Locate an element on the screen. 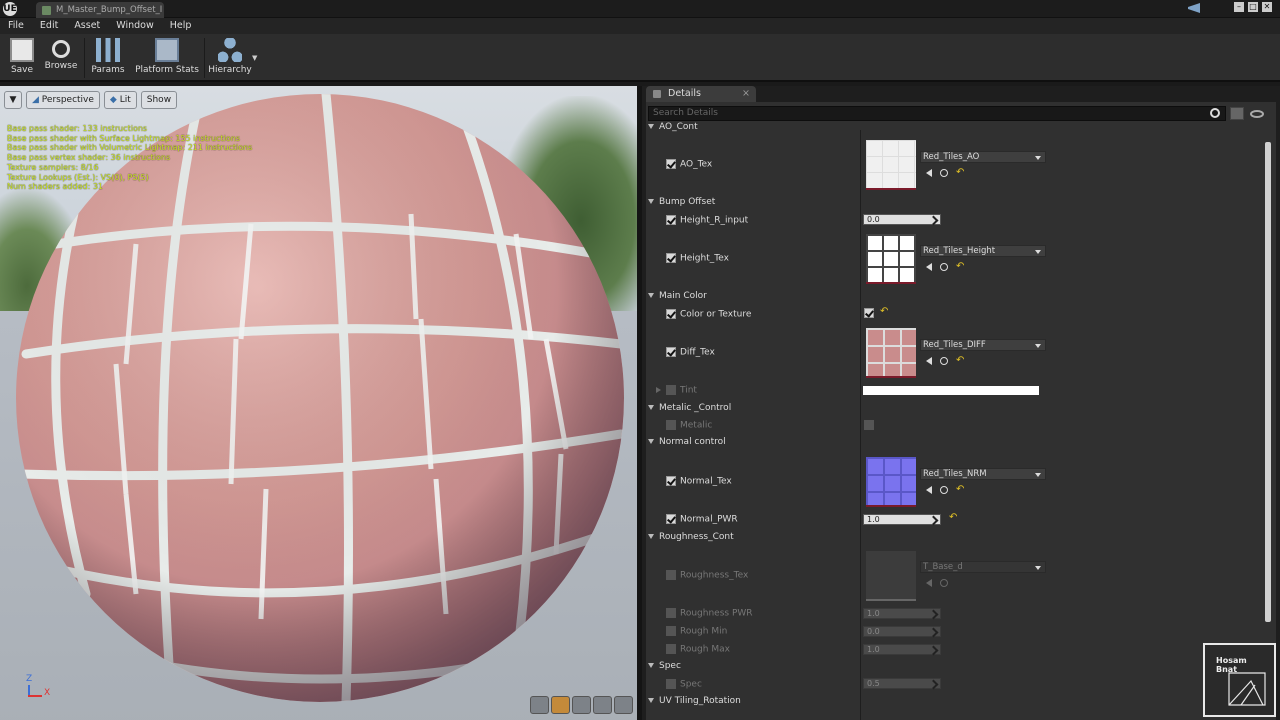  column-divider is located at coordinates (860, 425).